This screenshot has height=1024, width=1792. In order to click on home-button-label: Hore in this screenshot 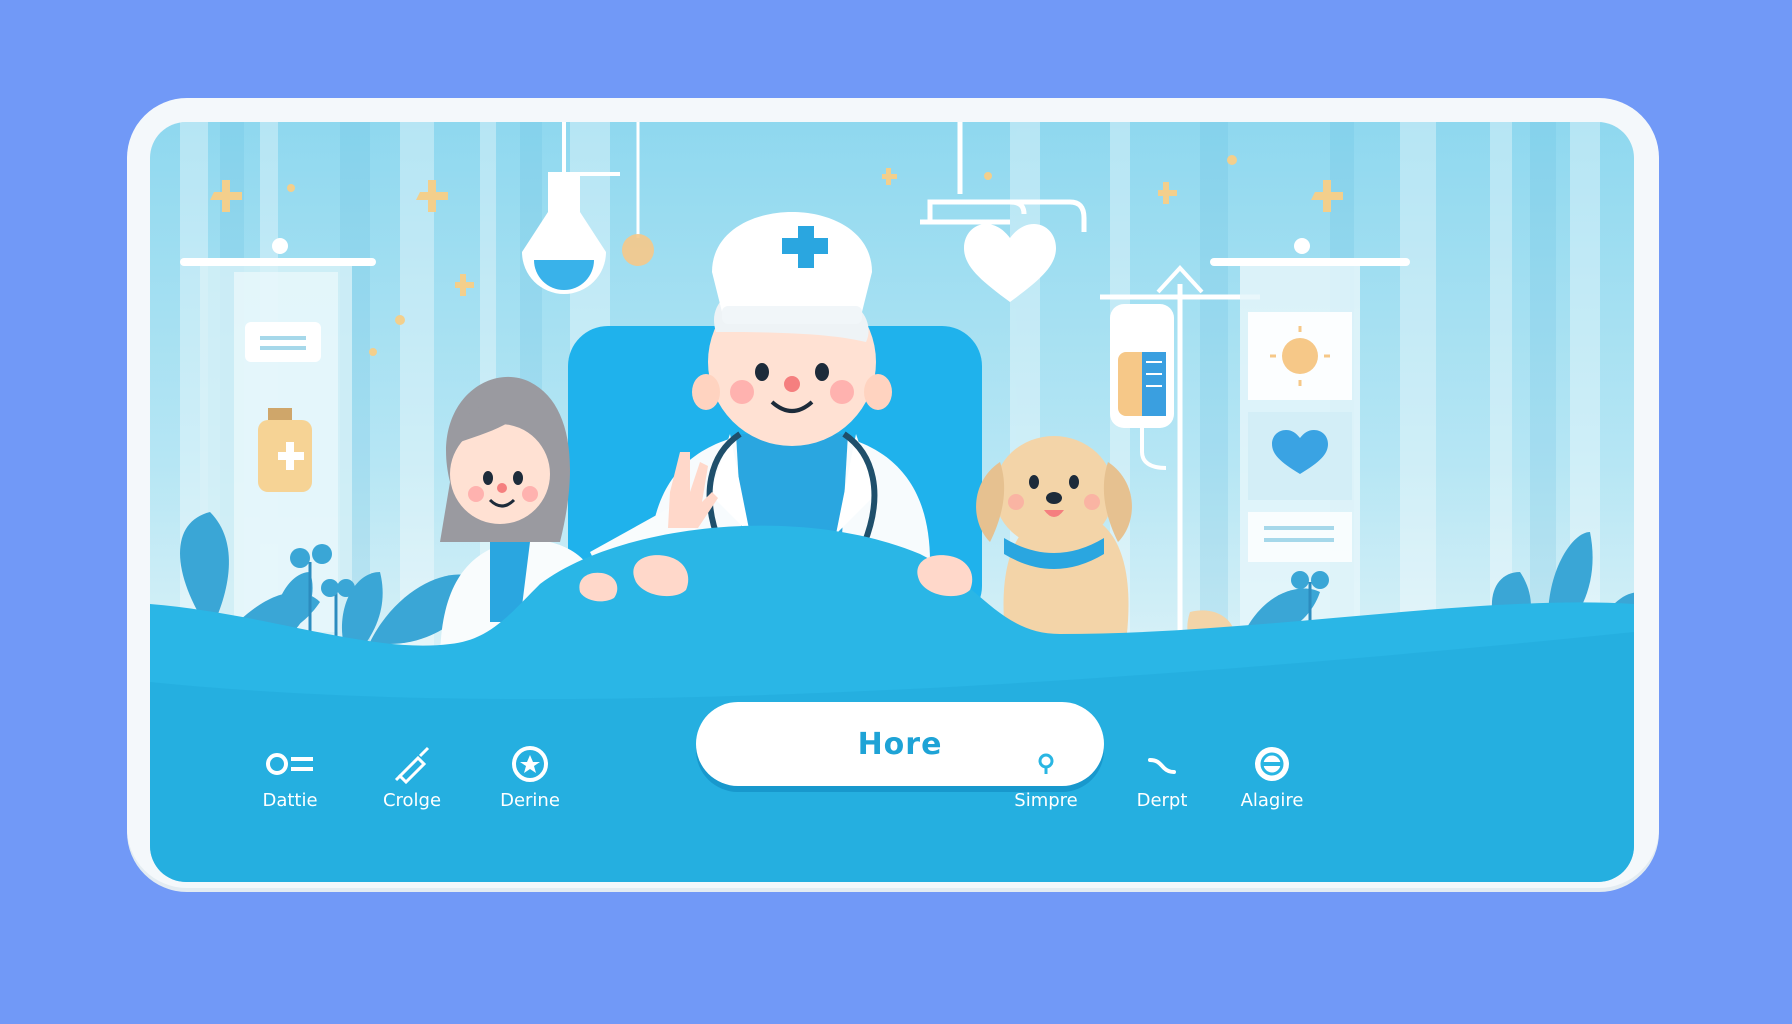, I will do `click(900, 744)`.